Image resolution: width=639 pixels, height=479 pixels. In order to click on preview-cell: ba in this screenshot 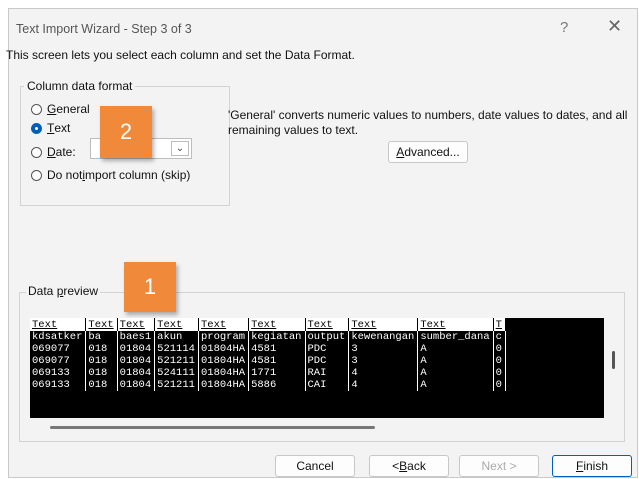, I will do `click(101, 337)`.